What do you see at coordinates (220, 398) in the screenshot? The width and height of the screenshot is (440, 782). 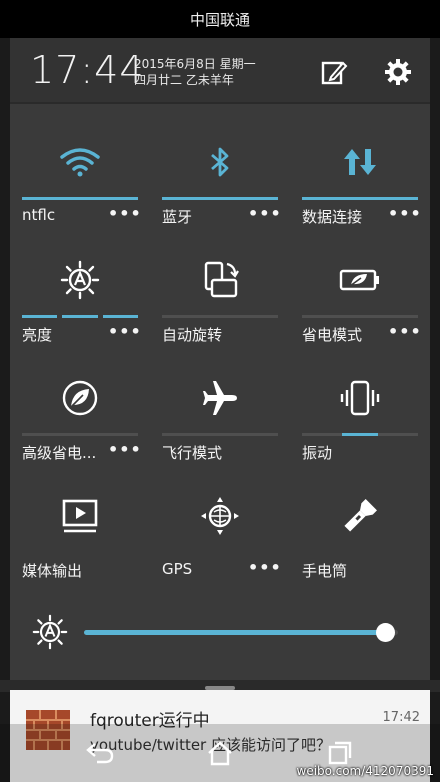 I see `airplane-icon` at bounding box center [220, 398].